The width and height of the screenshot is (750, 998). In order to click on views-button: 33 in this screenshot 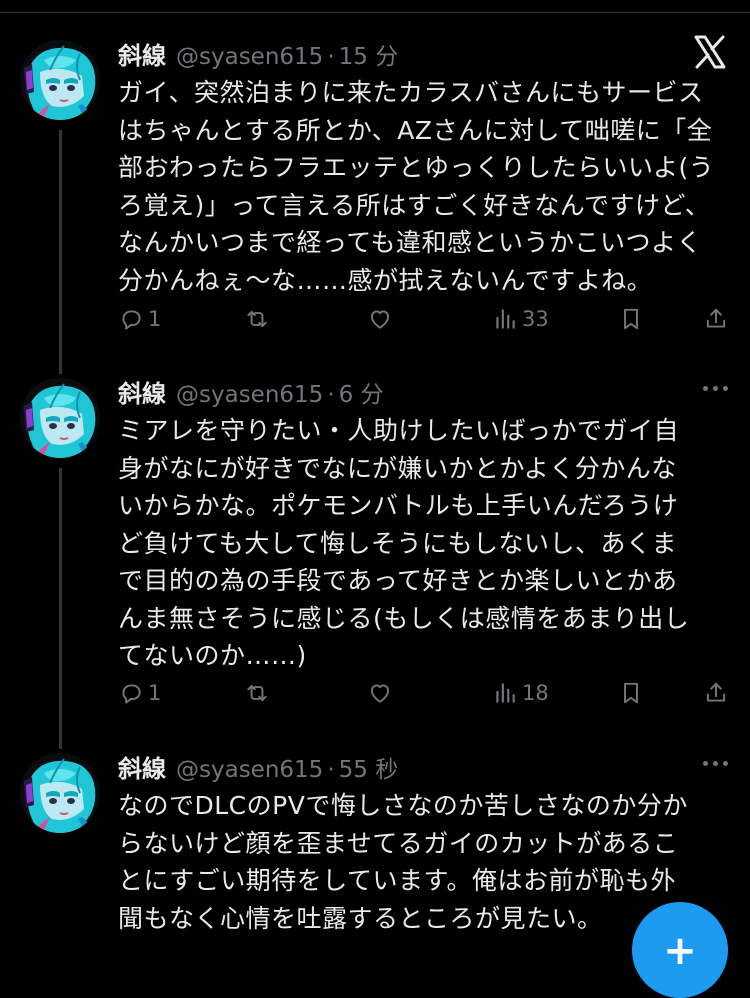, I will do `click(520, 319)`.